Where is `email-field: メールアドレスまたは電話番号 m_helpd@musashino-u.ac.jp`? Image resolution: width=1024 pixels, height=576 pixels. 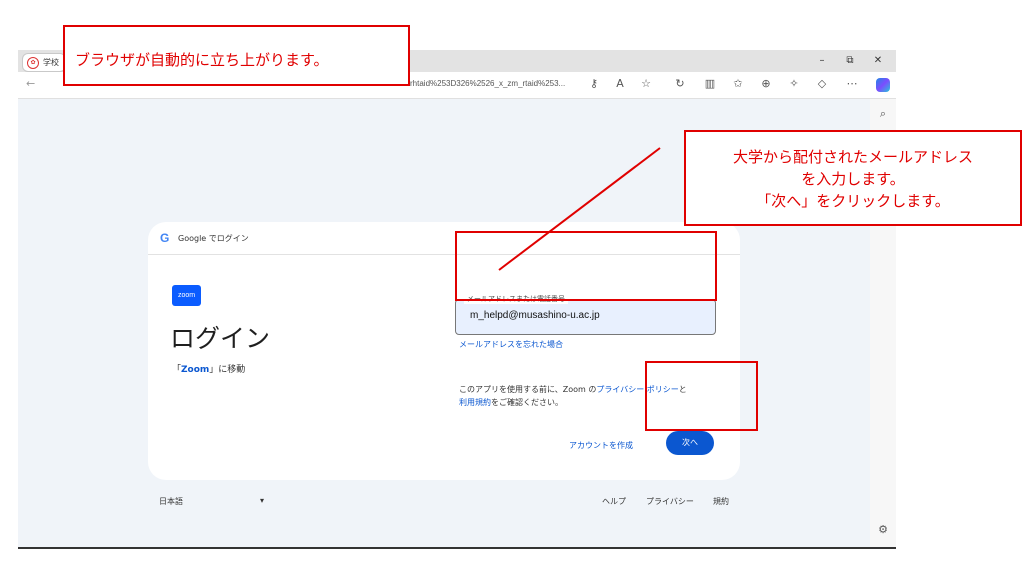 email-field: メールアドレスまたは電話番号 m_helpd@musashino-u.ac.jp is located at coordinates (585, 314).